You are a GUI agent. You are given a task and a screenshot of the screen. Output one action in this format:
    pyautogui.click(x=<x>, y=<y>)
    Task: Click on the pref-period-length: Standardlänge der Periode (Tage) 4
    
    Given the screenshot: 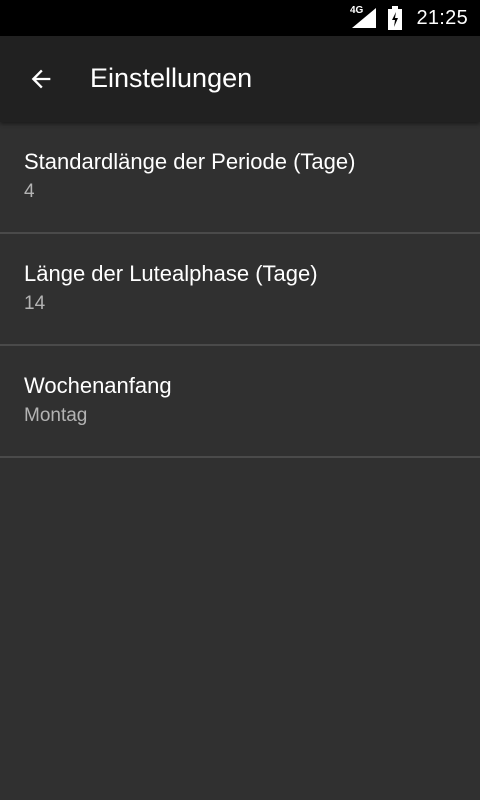 What is the action you would take?
    pyautogui.click(x=240, y=178)
    